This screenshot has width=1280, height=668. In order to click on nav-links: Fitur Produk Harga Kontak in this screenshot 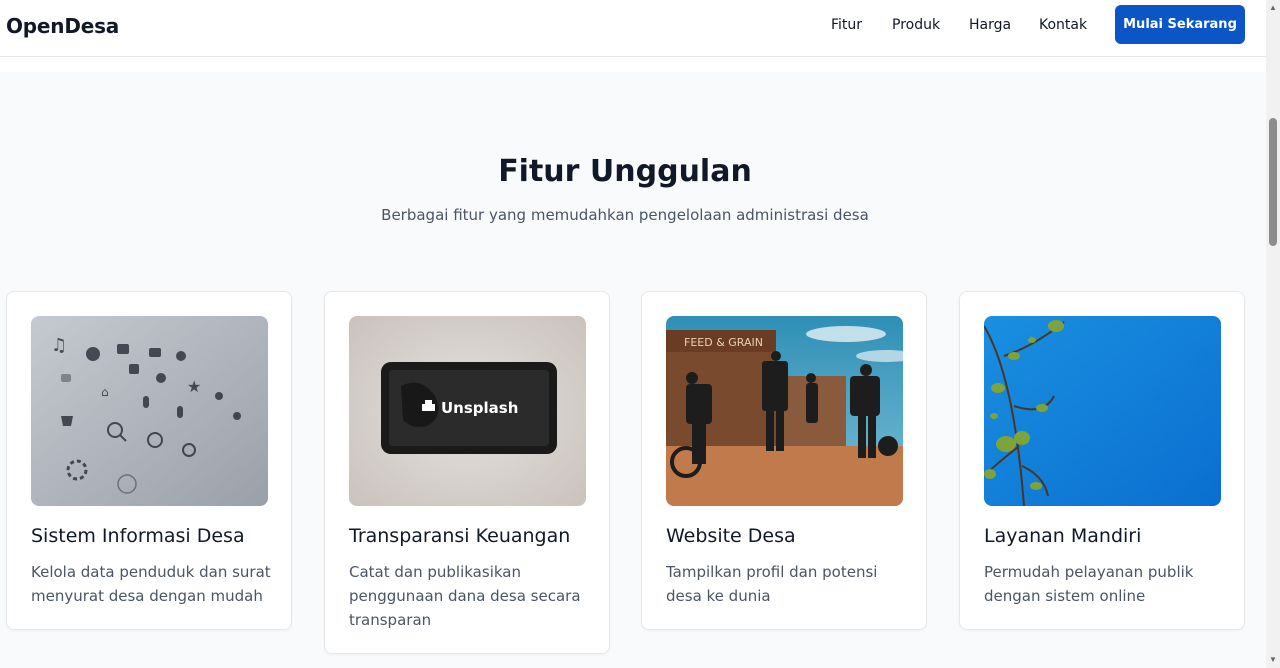, I will do `click(633, 27)`.